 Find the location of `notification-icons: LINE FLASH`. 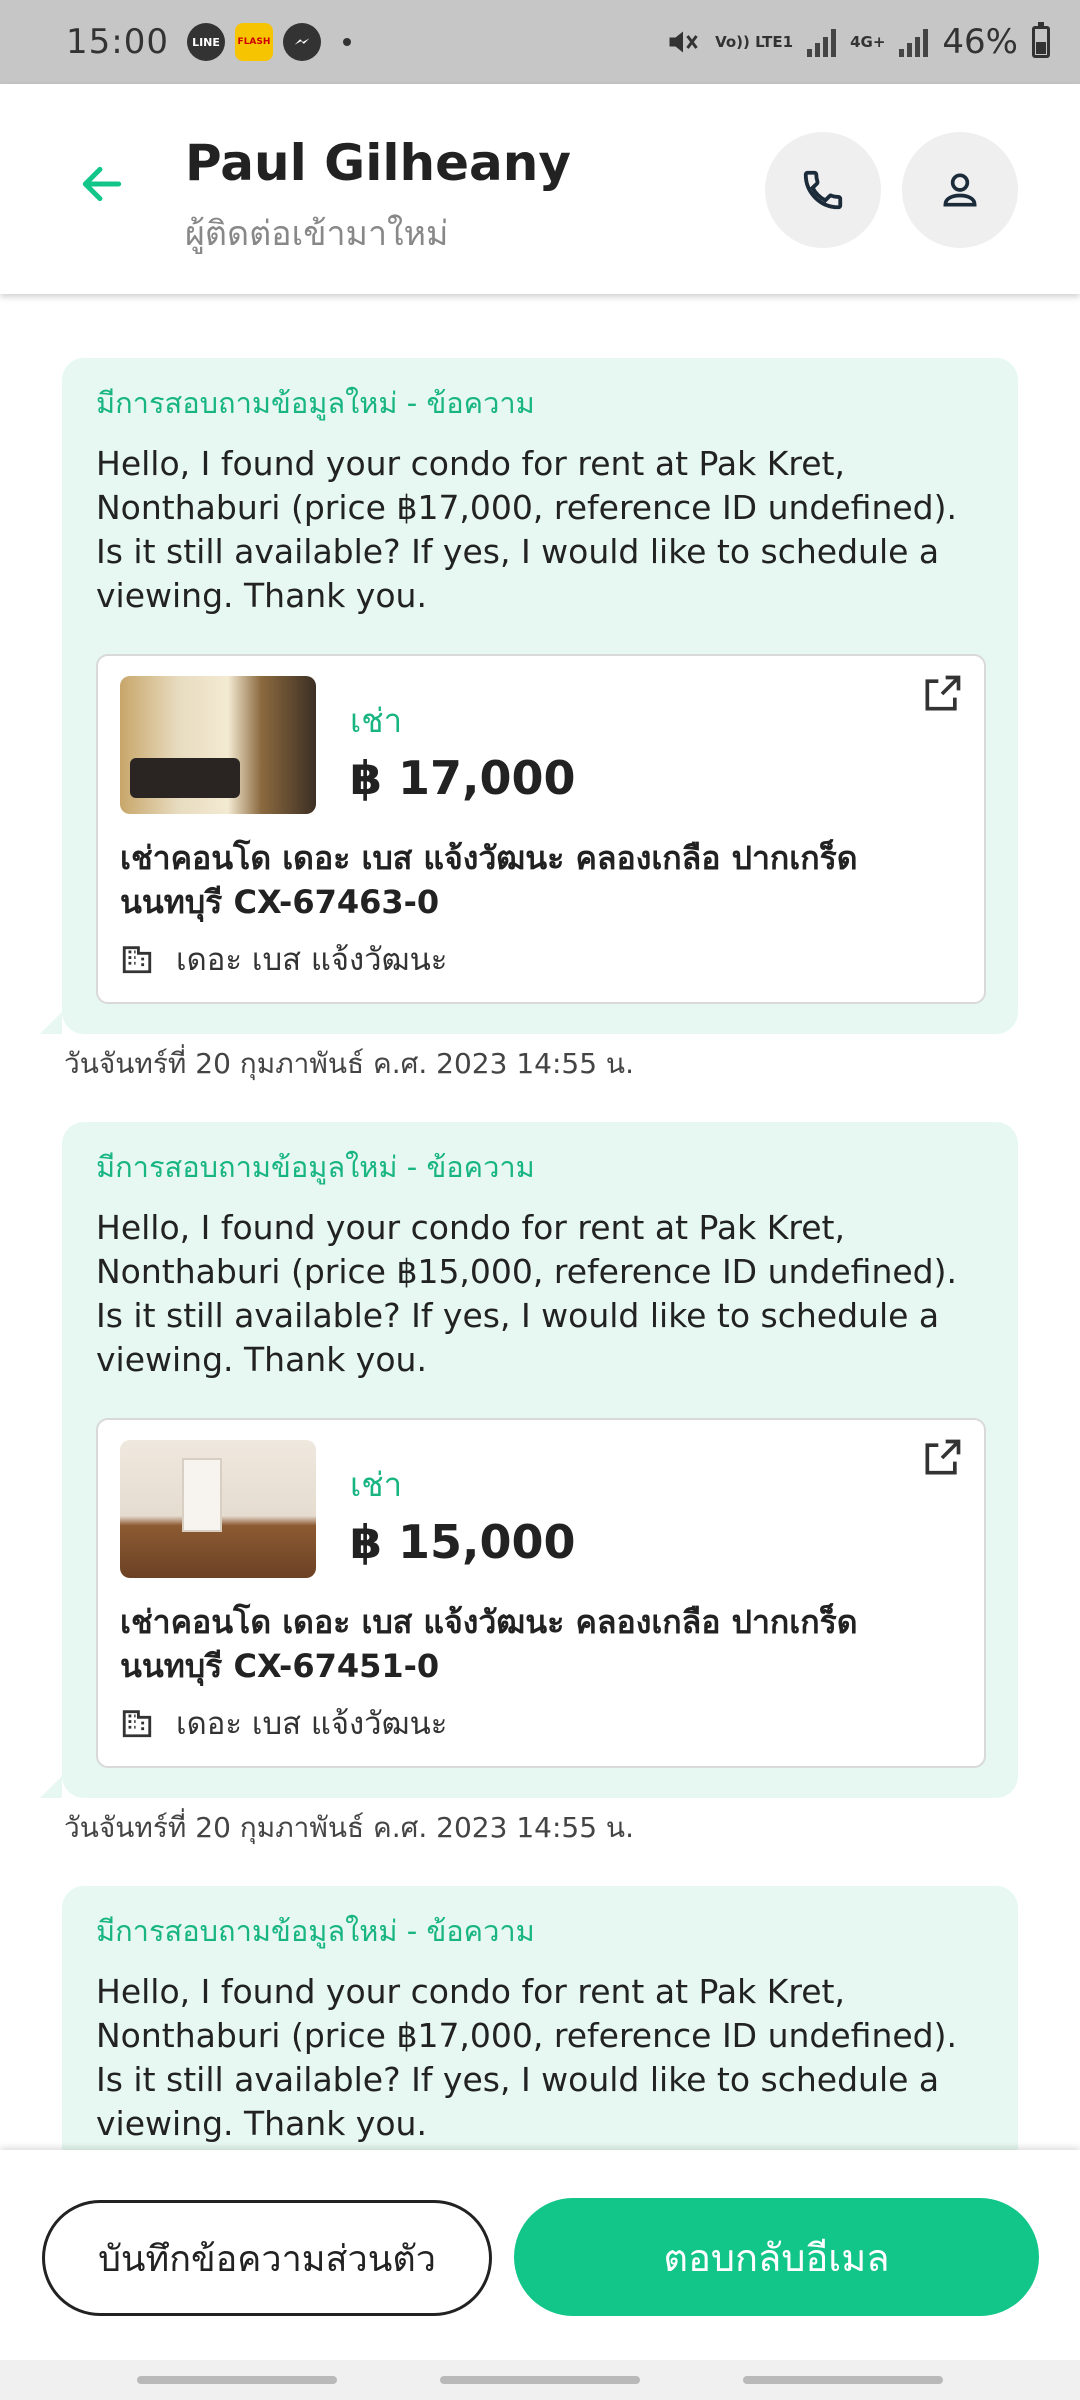

notification-icons: LINE FLASH is located at coordinates (268, 42).